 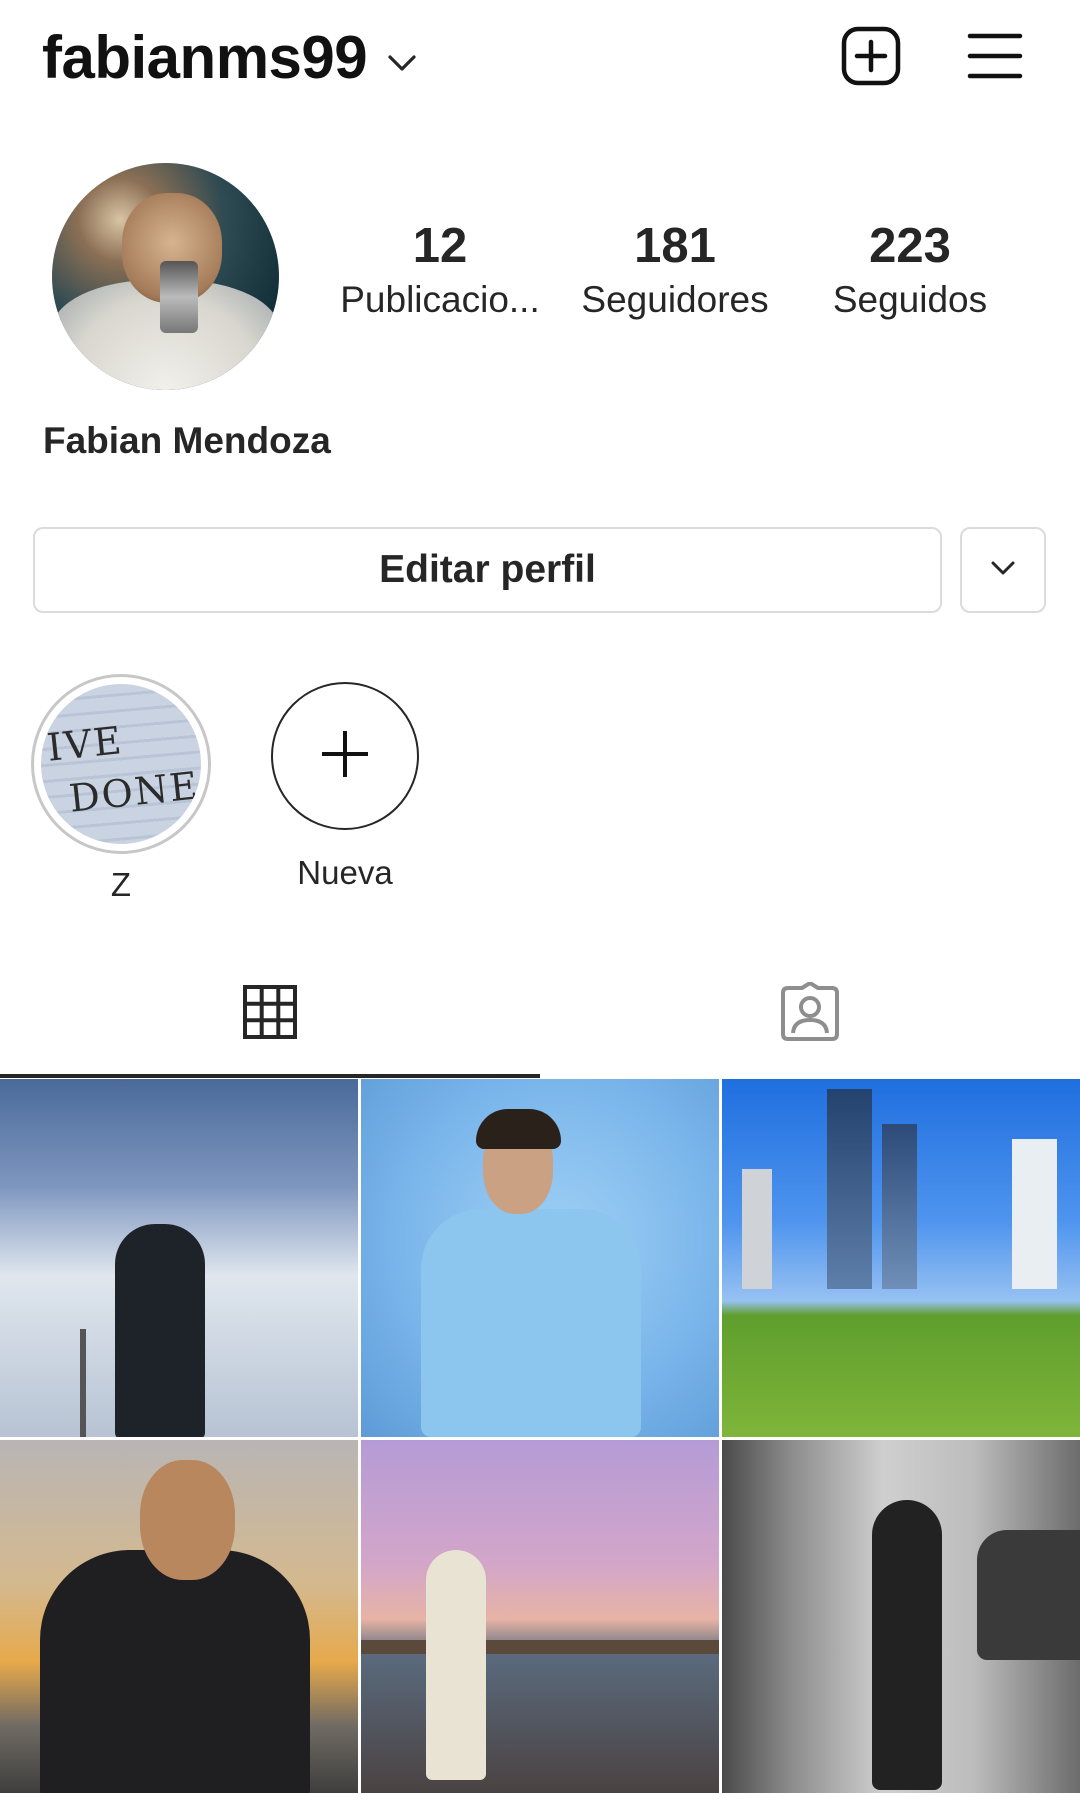 I want to click on plus-icon, so click(x=345, y=756).